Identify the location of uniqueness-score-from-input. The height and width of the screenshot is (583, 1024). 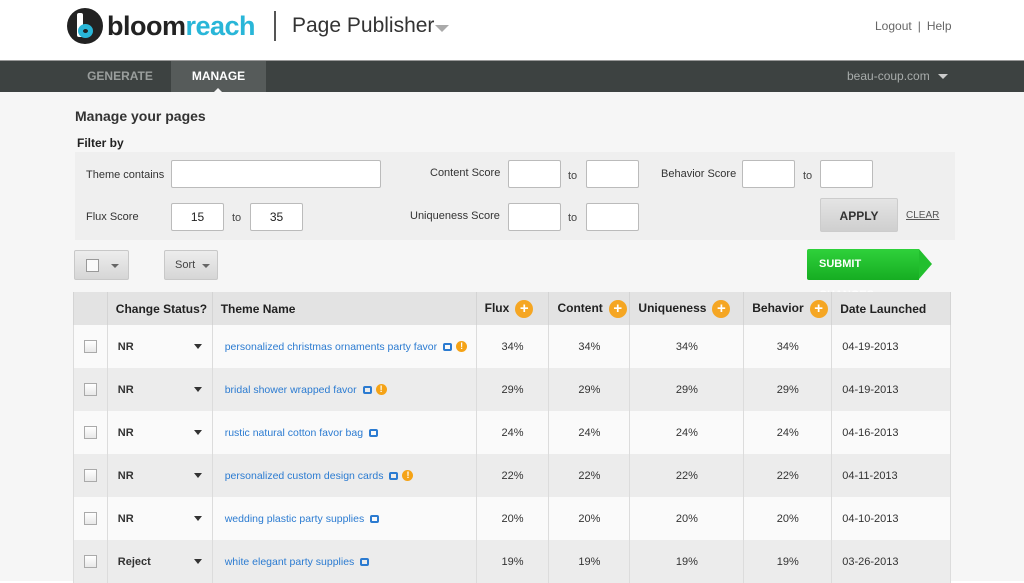
(534, 217).